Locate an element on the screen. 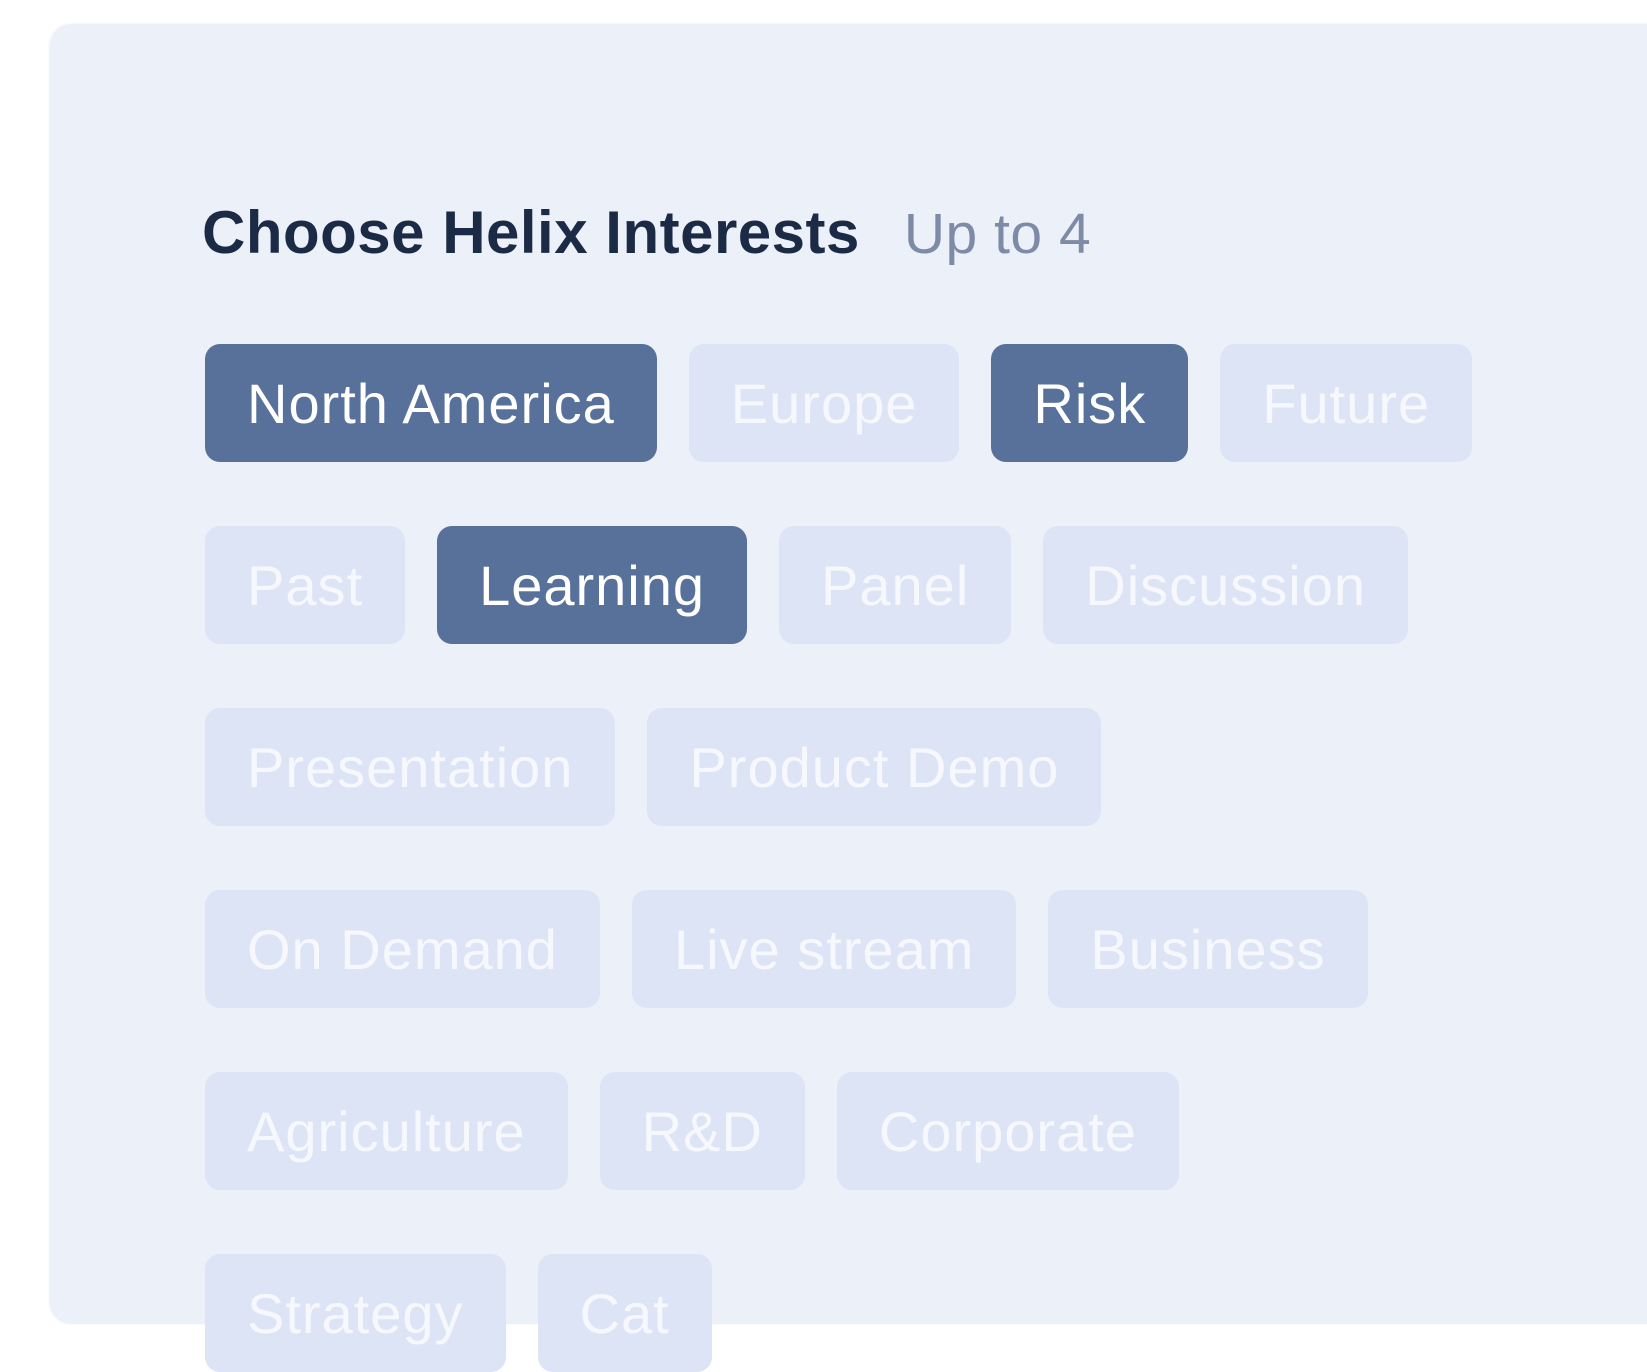 The image size is (1647, 1372). chip-r-and-d: R&D is located at coordinates (702, 1131).